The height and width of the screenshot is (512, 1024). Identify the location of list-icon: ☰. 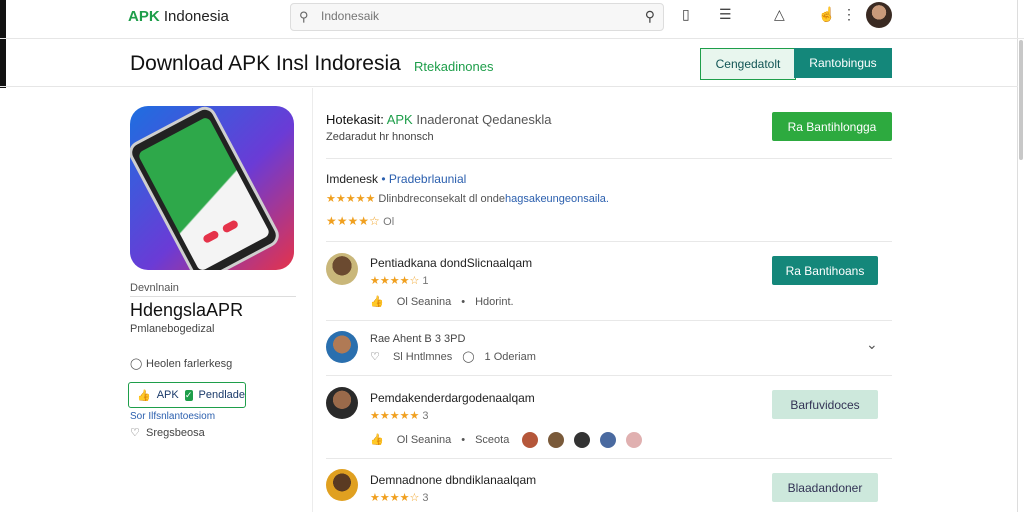
(725, 14).